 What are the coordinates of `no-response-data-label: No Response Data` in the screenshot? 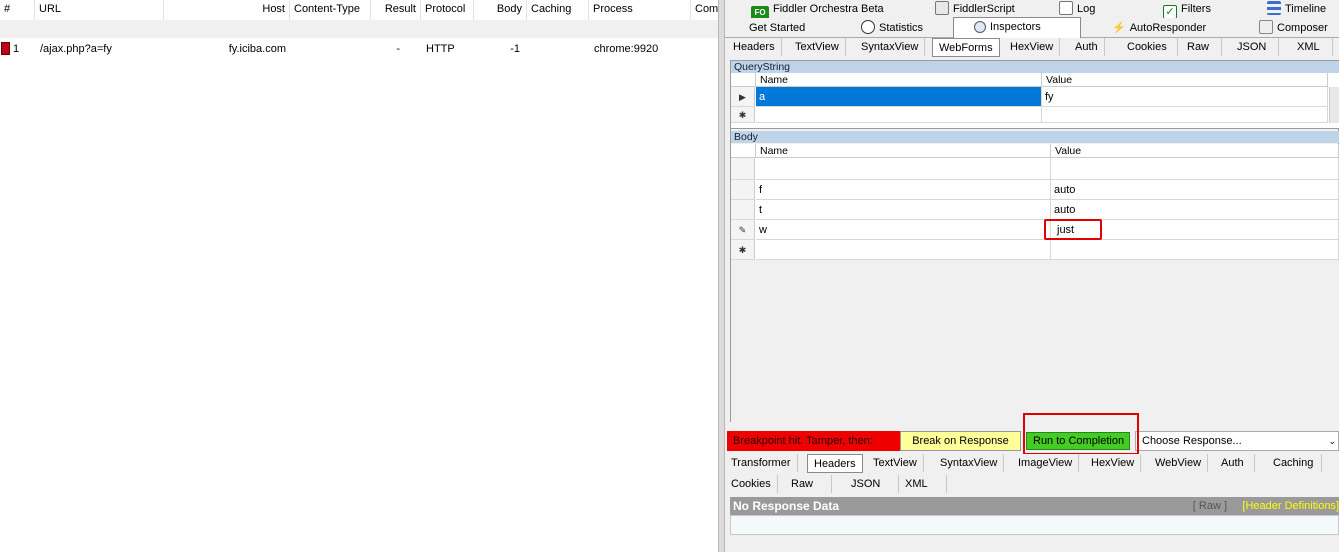 It's located at (786, 506).